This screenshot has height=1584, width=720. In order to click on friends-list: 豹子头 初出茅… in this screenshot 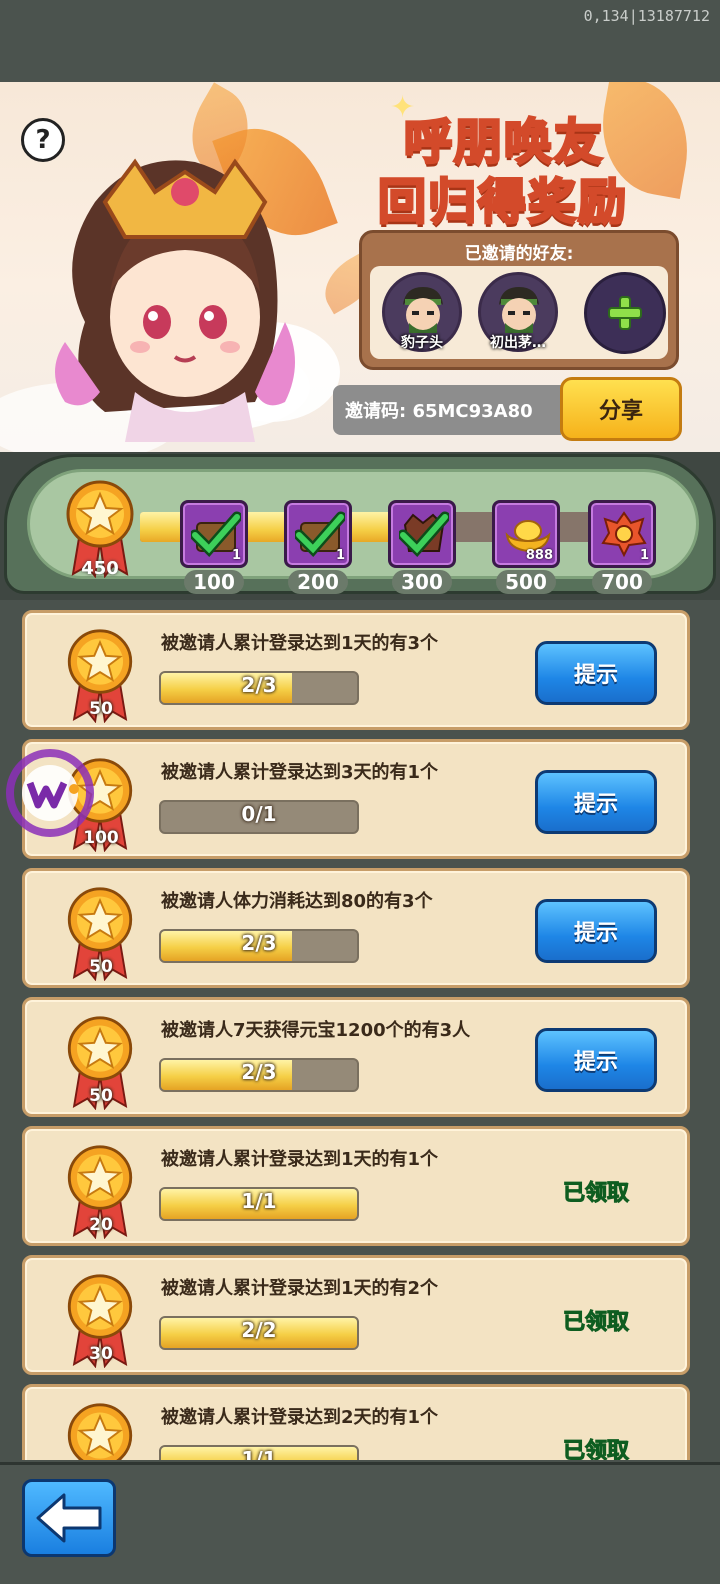, I will do `click(519, 312)`.